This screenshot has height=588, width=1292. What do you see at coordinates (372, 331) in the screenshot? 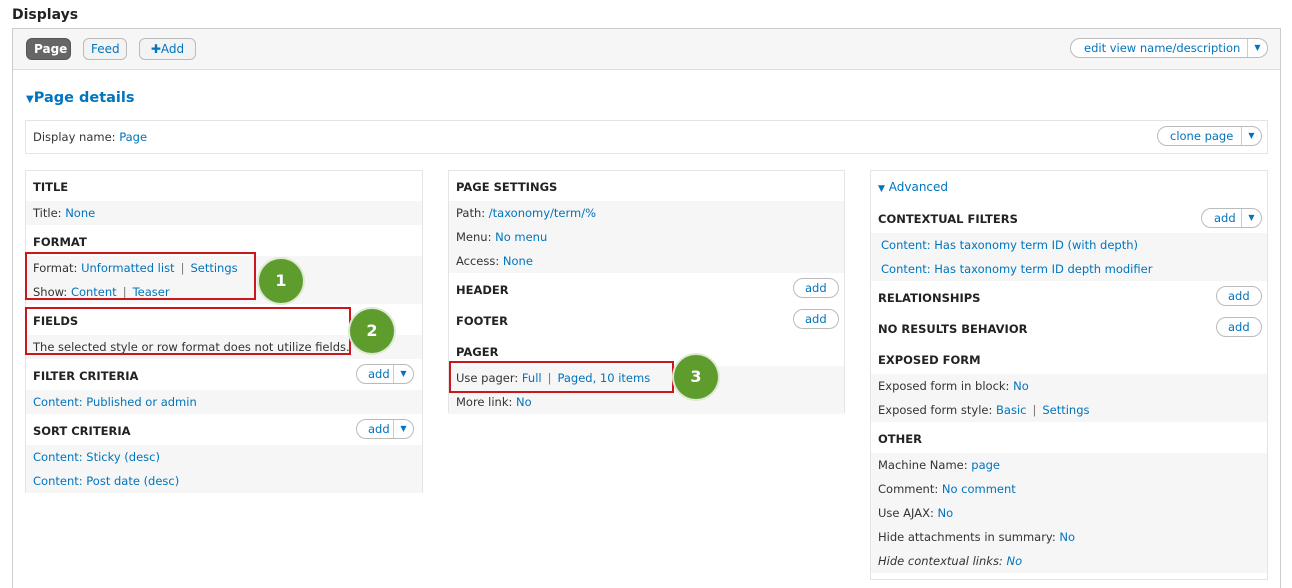
I see `callout-2: 2` at bounding box center [372, 331].